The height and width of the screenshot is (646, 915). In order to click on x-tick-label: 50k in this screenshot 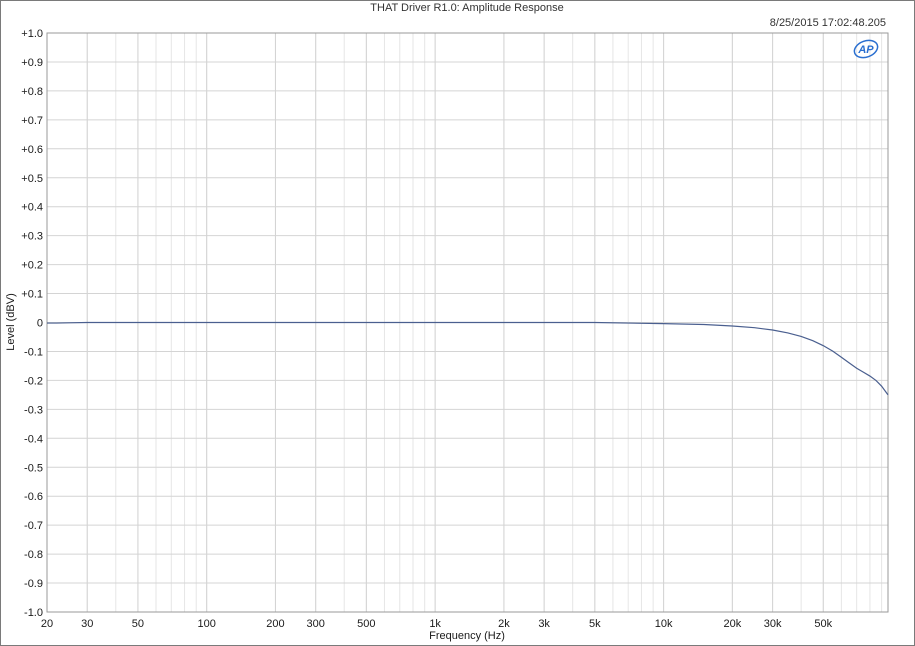, I will do `click(823, 624)`.